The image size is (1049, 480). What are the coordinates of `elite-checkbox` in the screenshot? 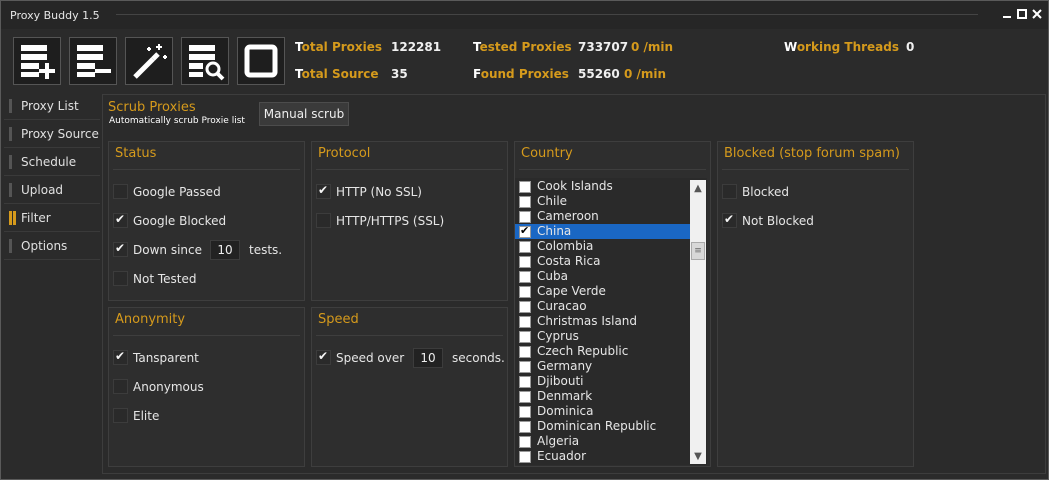 It's located at (120, 415).